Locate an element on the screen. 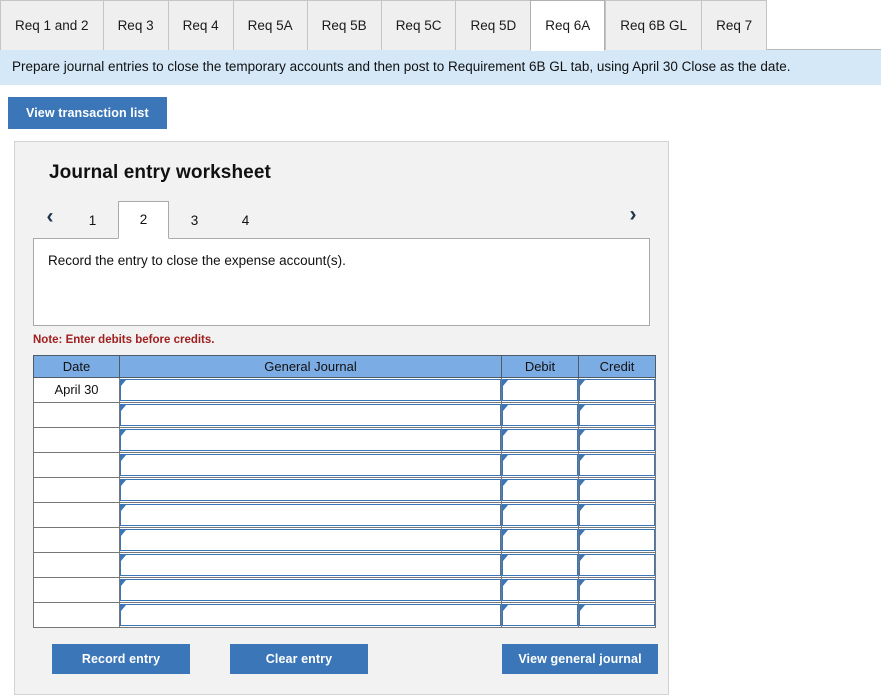 The image size is (881, 698). requirement-tab-req-5d: Req 5D is located at coordinates (493, 25).